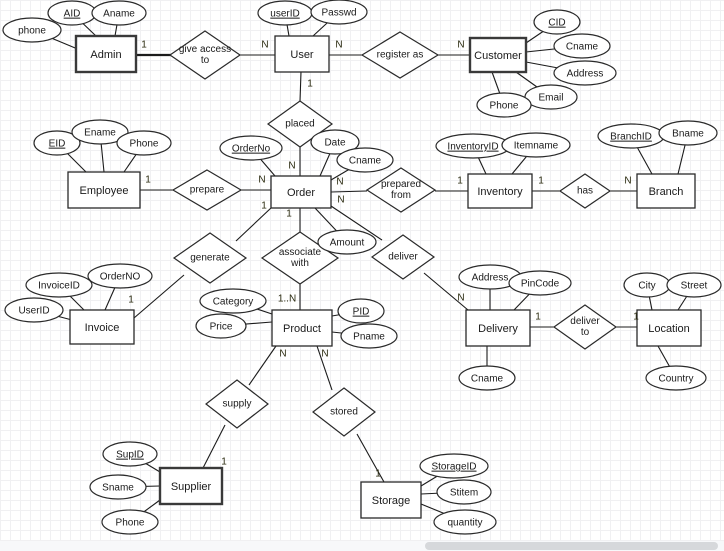 The image size is (724, 551). Describe the element at coordinates (464, 492) in the screenshot. I see `attribute-sto-stitem: Stitem` at that location.